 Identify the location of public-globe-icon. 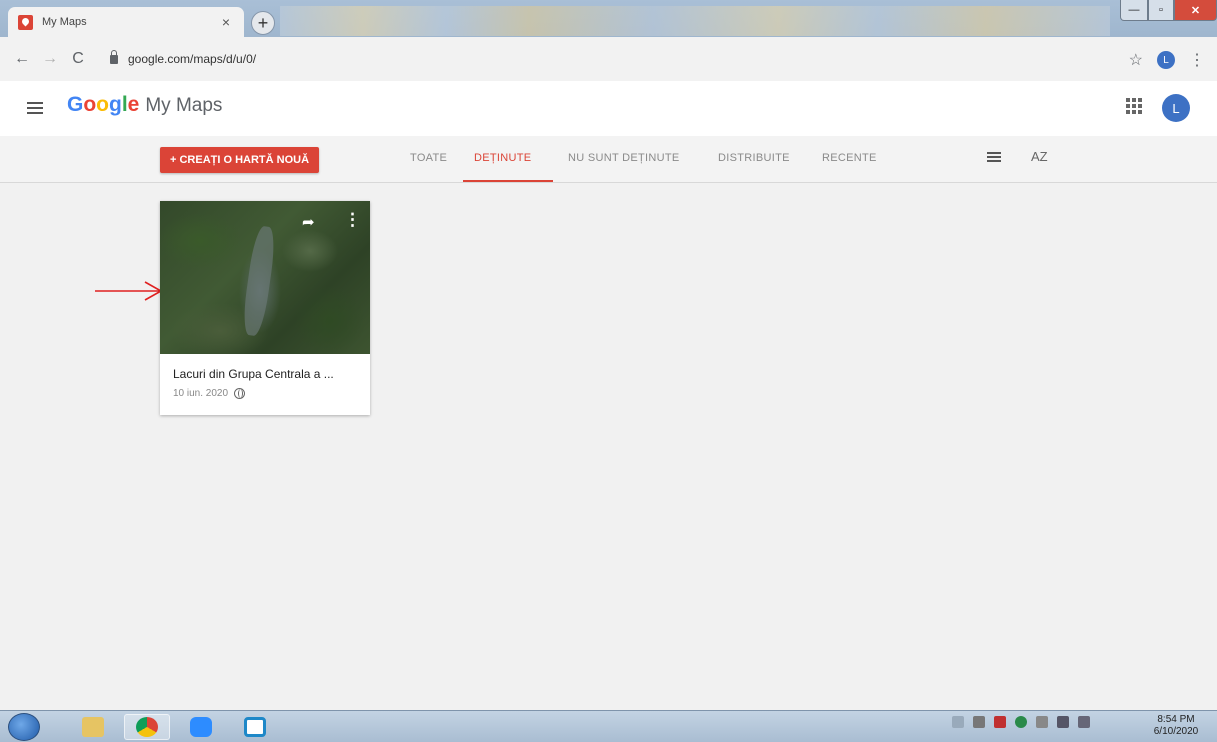
(240, 393).